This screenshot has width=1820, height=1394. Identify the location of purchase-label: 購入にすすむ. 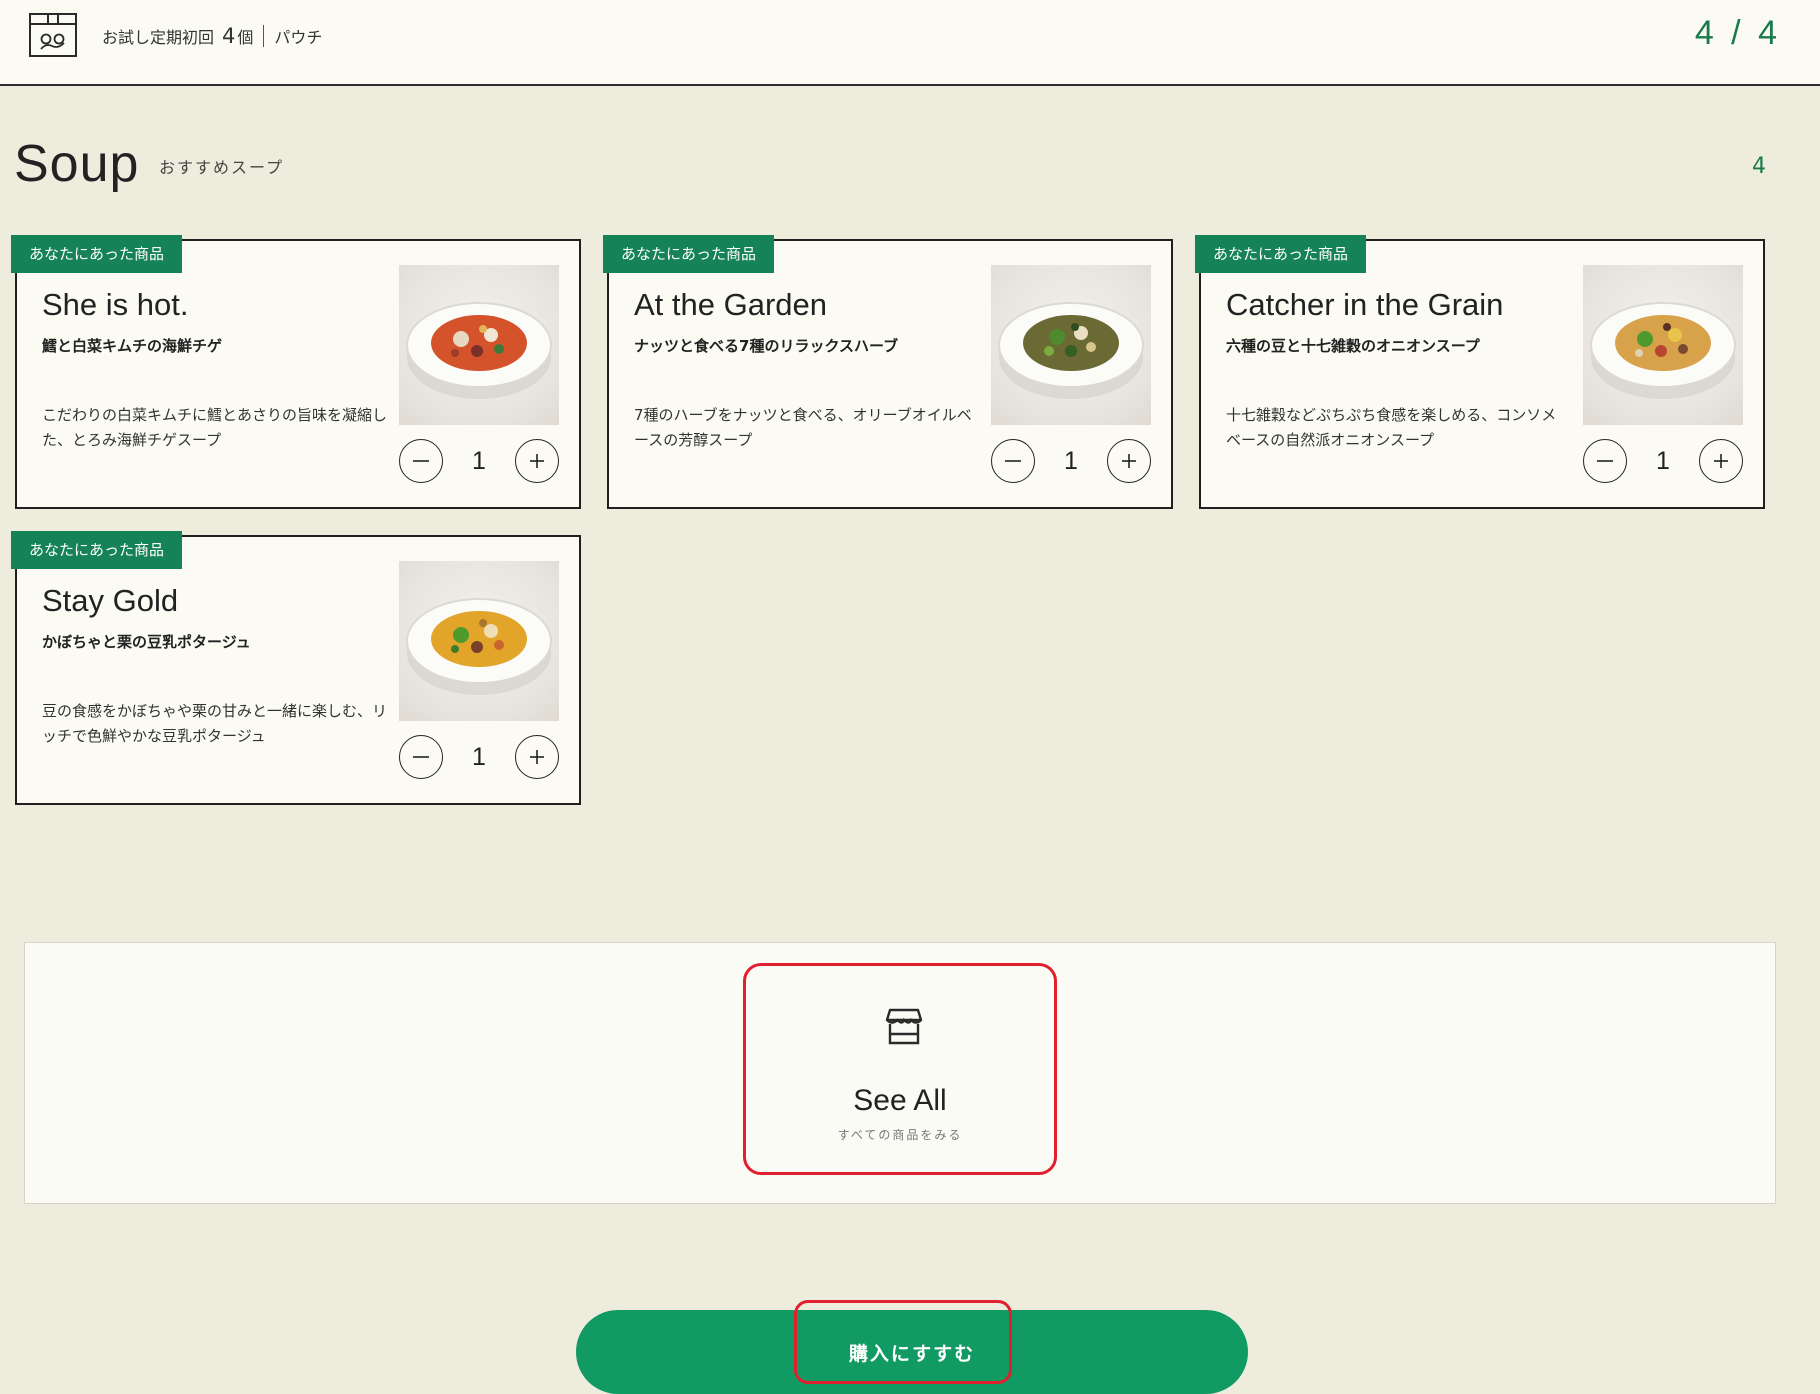
(912, 1354).